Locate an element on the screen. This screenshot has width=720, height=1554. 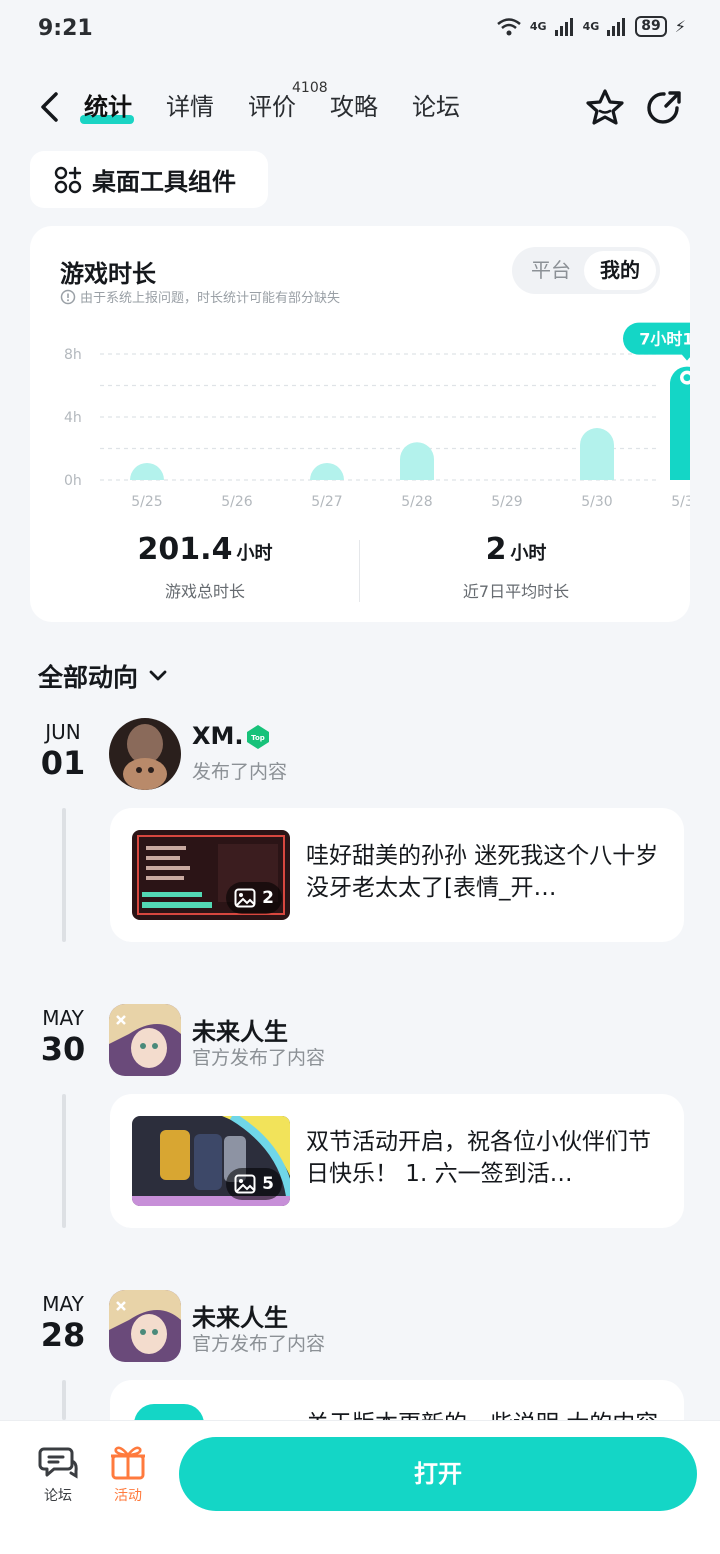
avatar-image is located at coordinates (145, 754).